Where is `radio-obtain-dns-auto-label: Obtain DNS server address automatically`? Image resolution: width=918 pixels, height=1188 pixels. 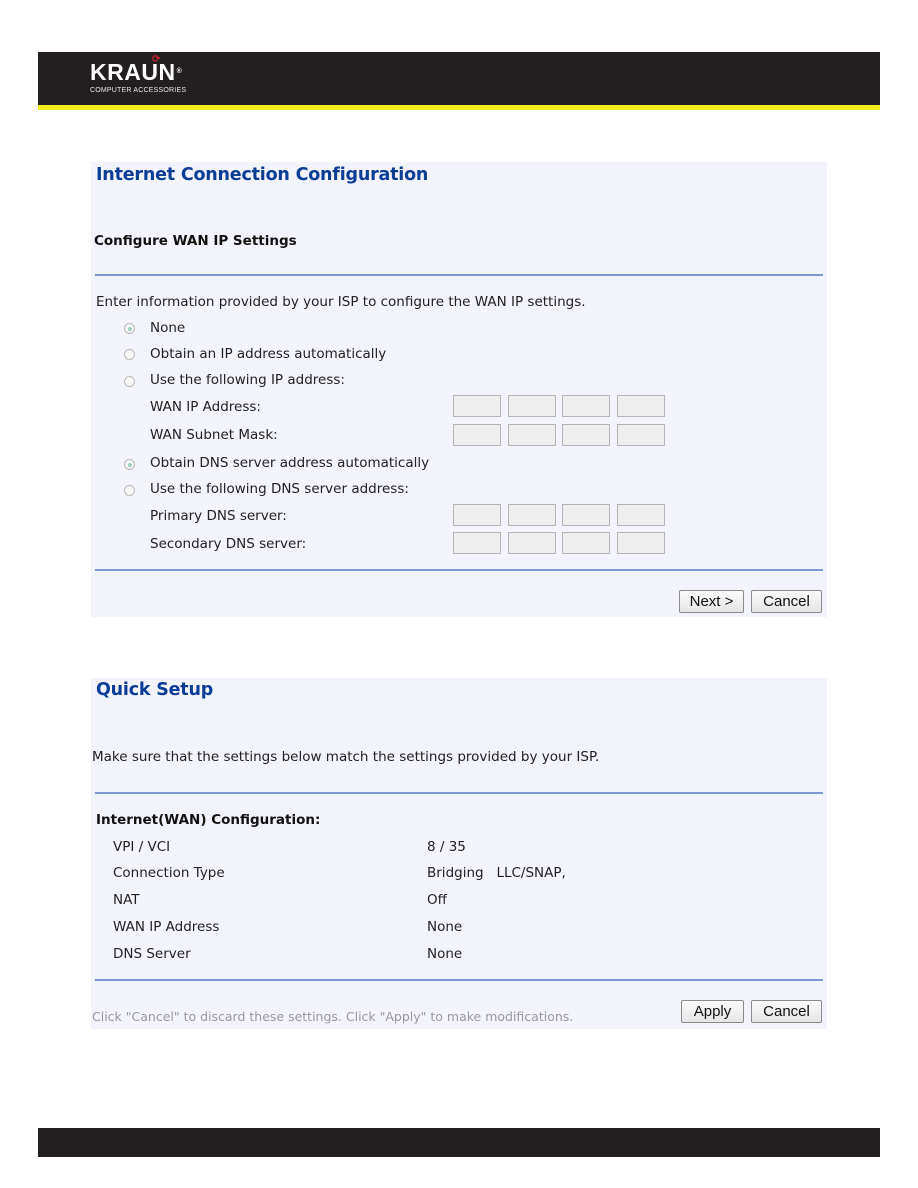
radio-obtain-dns-auto-label: Obtain DNS server address automatically is located at coordinates (290, 463).